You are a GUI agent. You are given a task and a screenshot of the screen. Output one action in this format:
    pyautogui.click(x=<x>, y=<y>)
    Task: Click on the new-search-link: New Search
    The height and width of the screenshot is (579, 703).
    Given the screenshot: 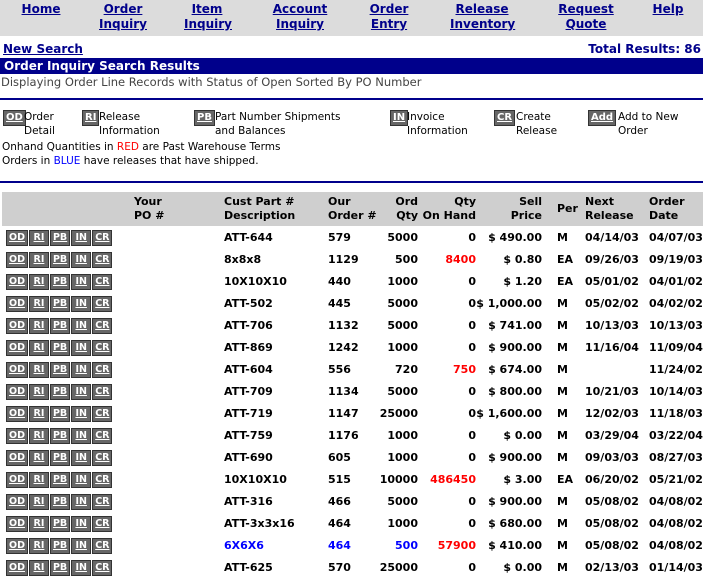 What is the action you would take?
    pyautogui.click(x=43, y=49)
    